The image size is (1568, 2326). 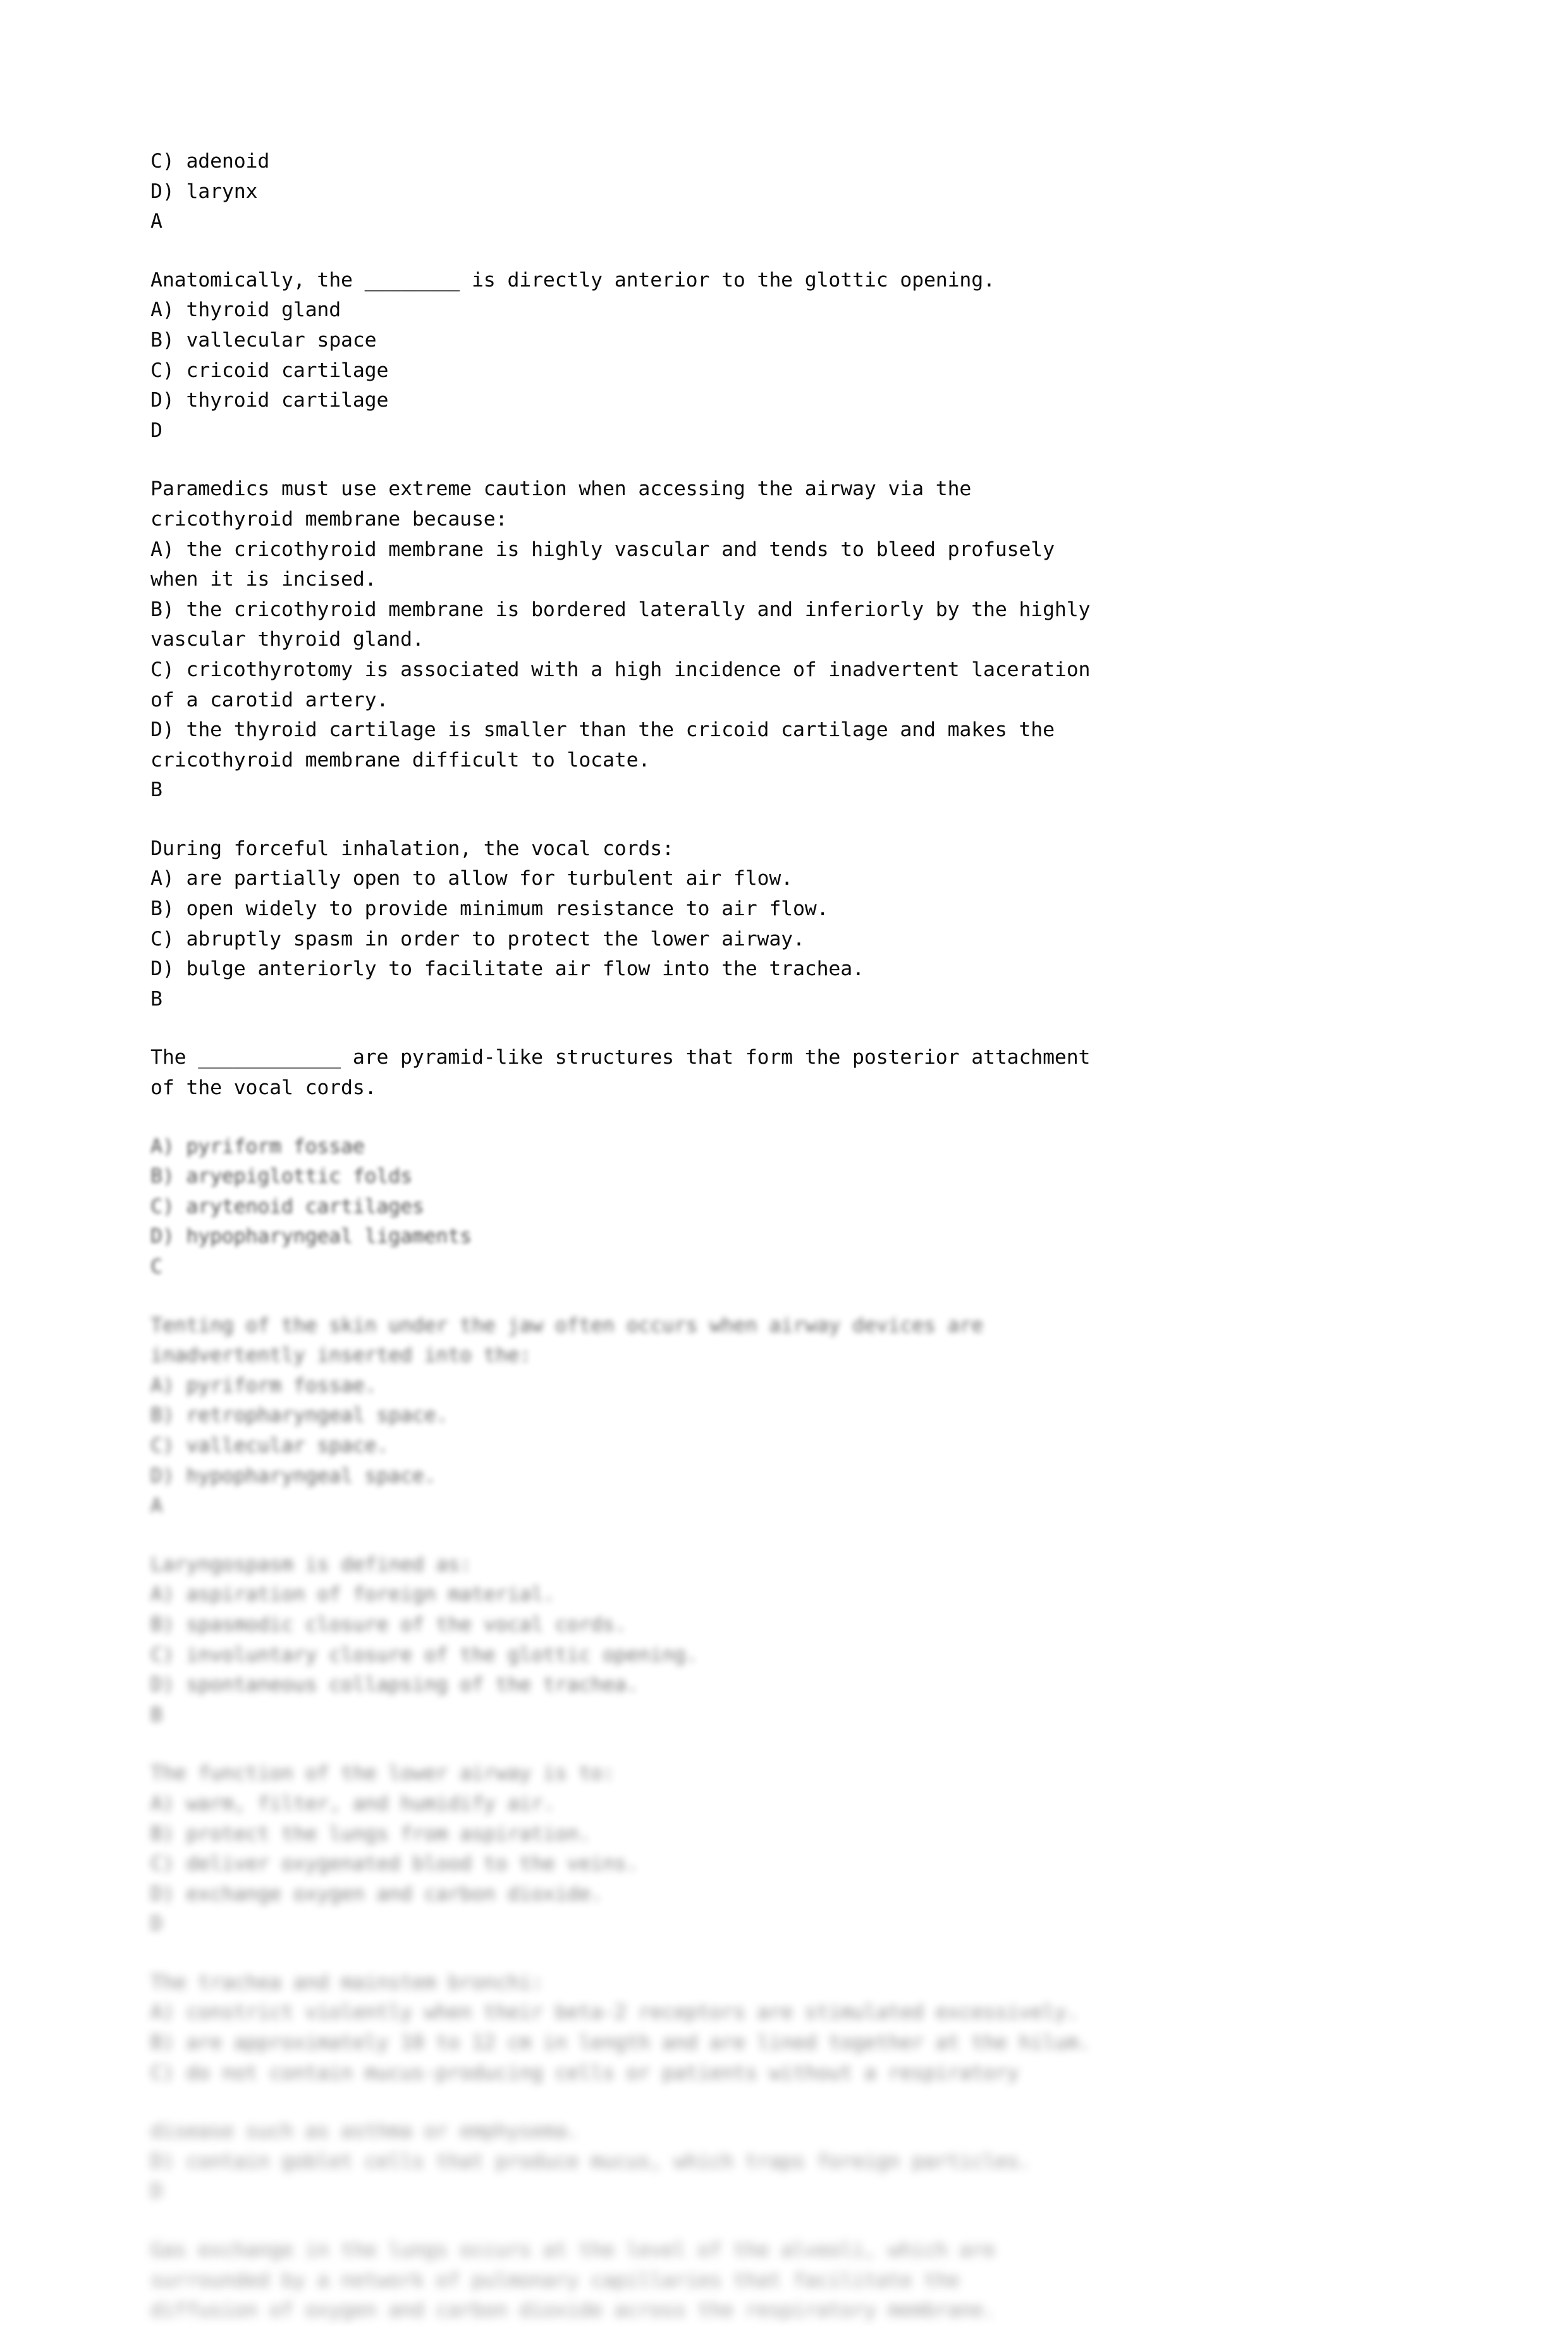 I want to click on text-line: vascular thyroid gland., so click(x=287, y=639).